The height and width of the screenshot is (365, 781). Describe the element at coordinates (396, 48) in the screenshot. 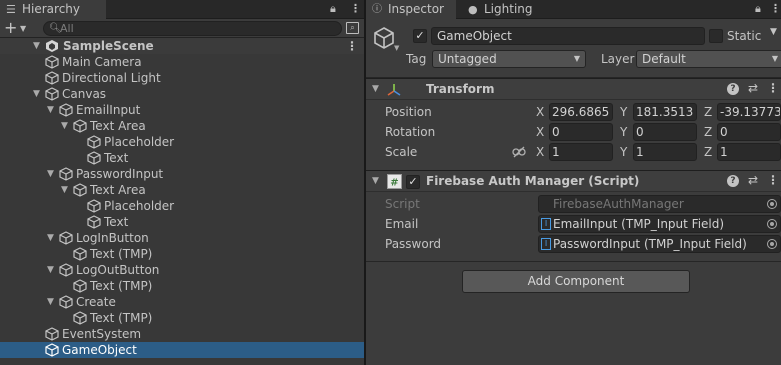

I see `icon-dropdown-arrow-icon: ▼` at that location.